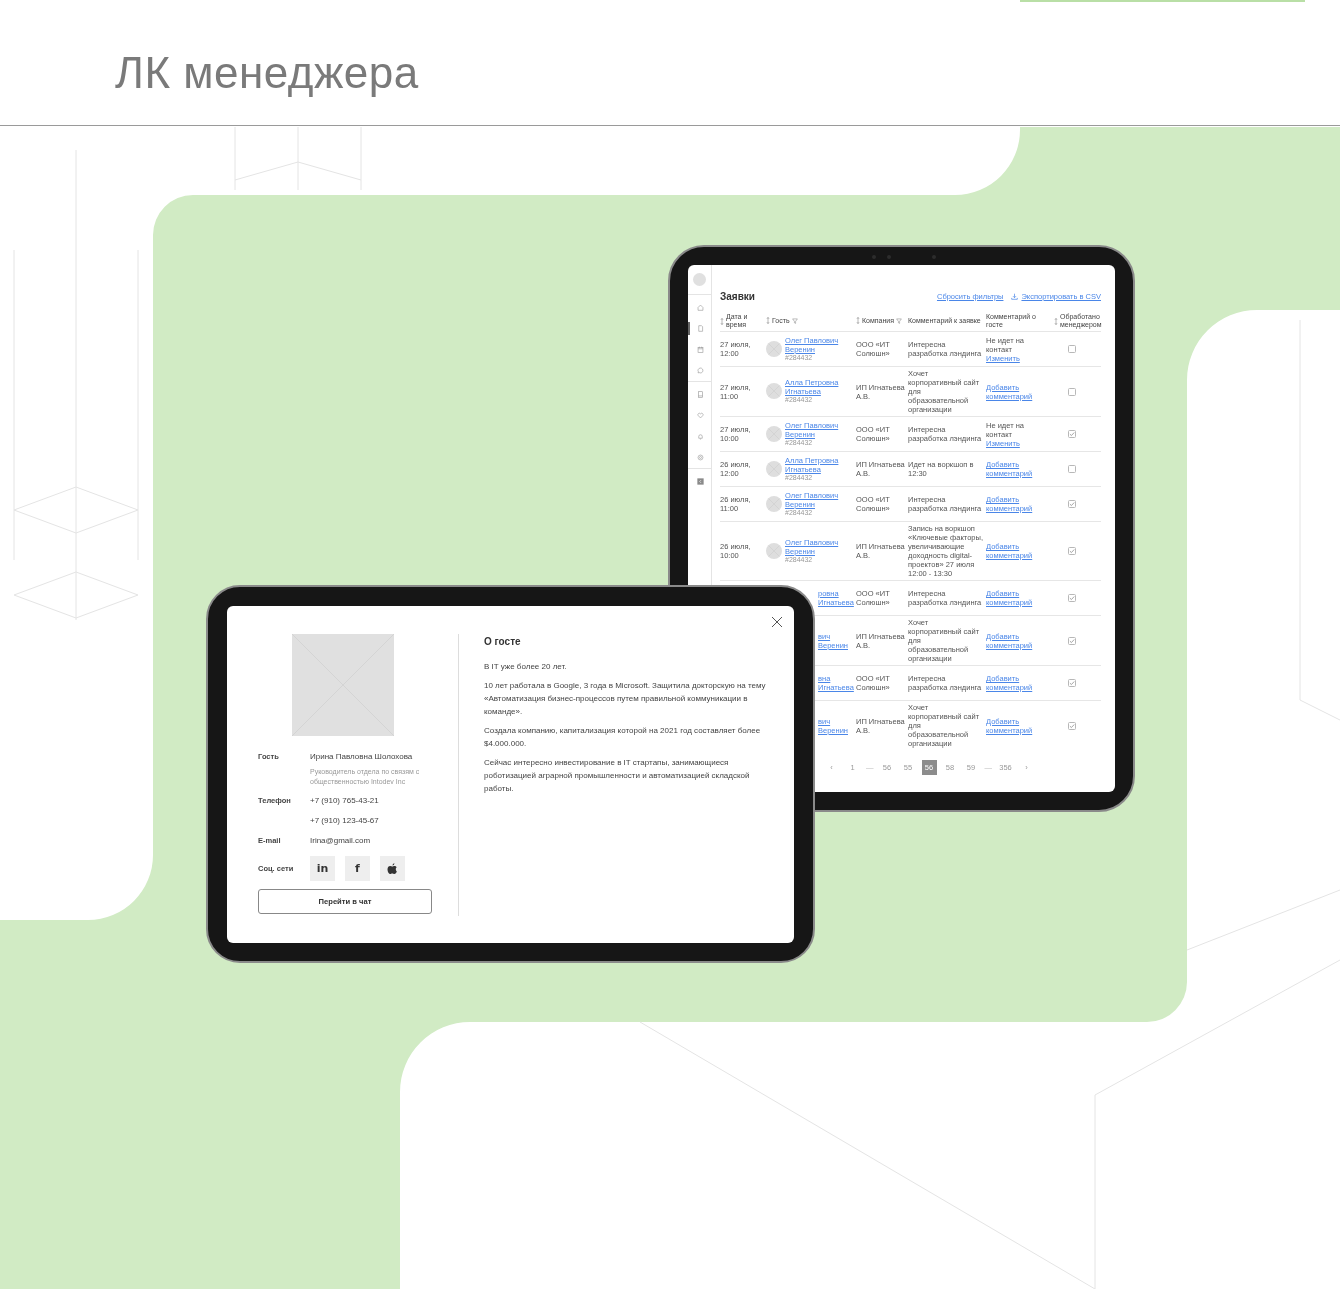 Image resolution: width=1340 pixels, height=1289 pixels. Describe the element at coordinates (700, 394) in the screenshot. I see `tablet-icon` at that location.